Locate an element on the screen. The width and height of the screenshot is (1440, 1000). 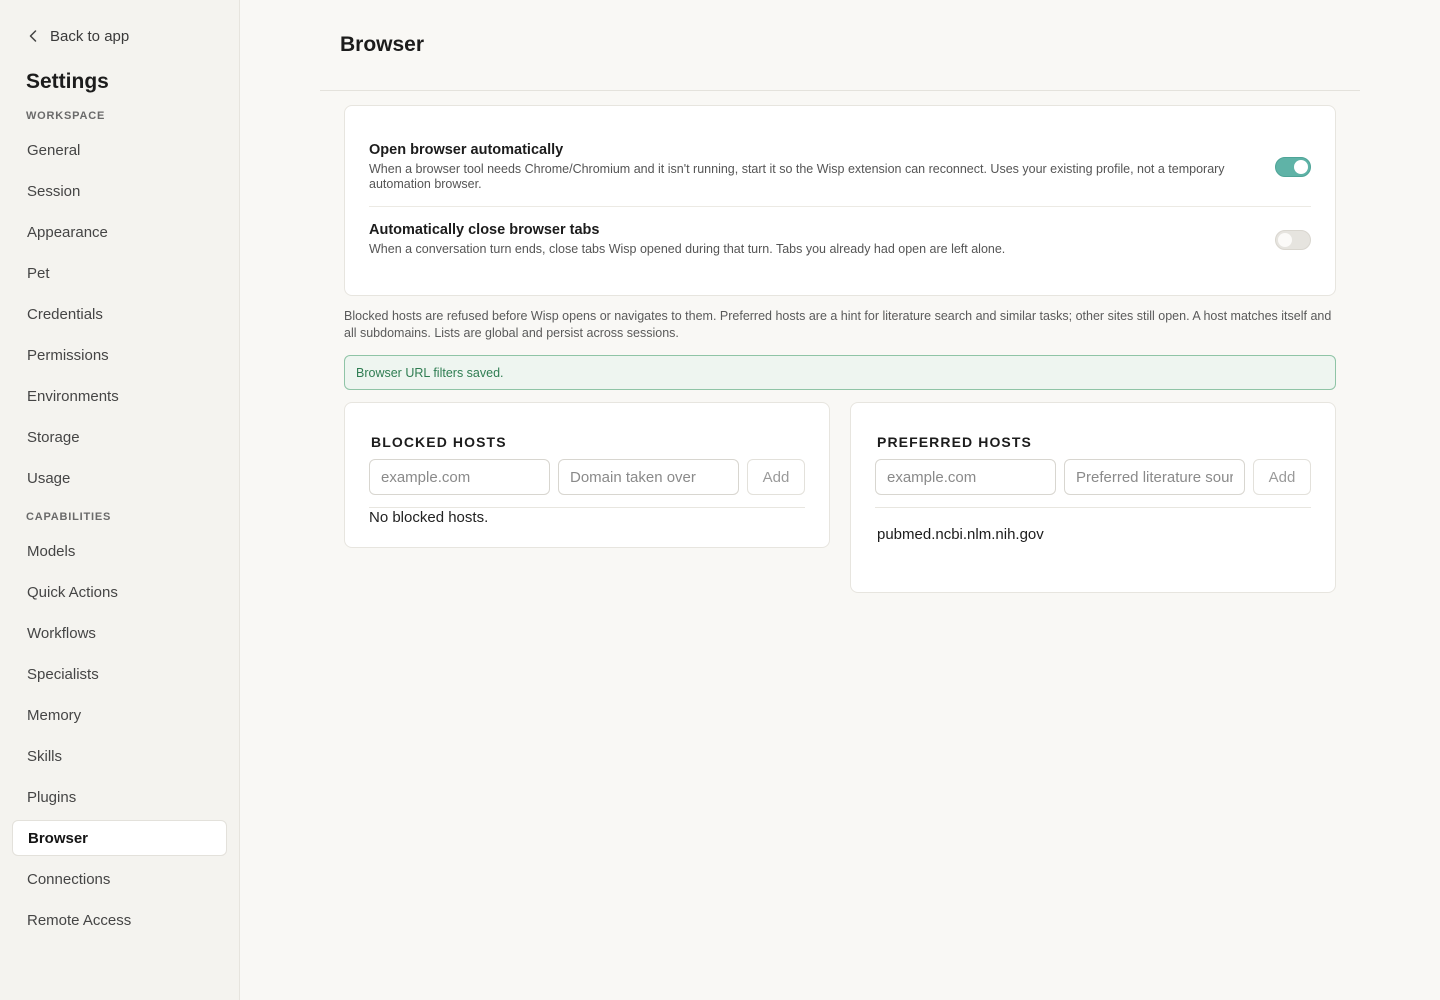
chevron-left-icon is located at coordinates (33, 36).